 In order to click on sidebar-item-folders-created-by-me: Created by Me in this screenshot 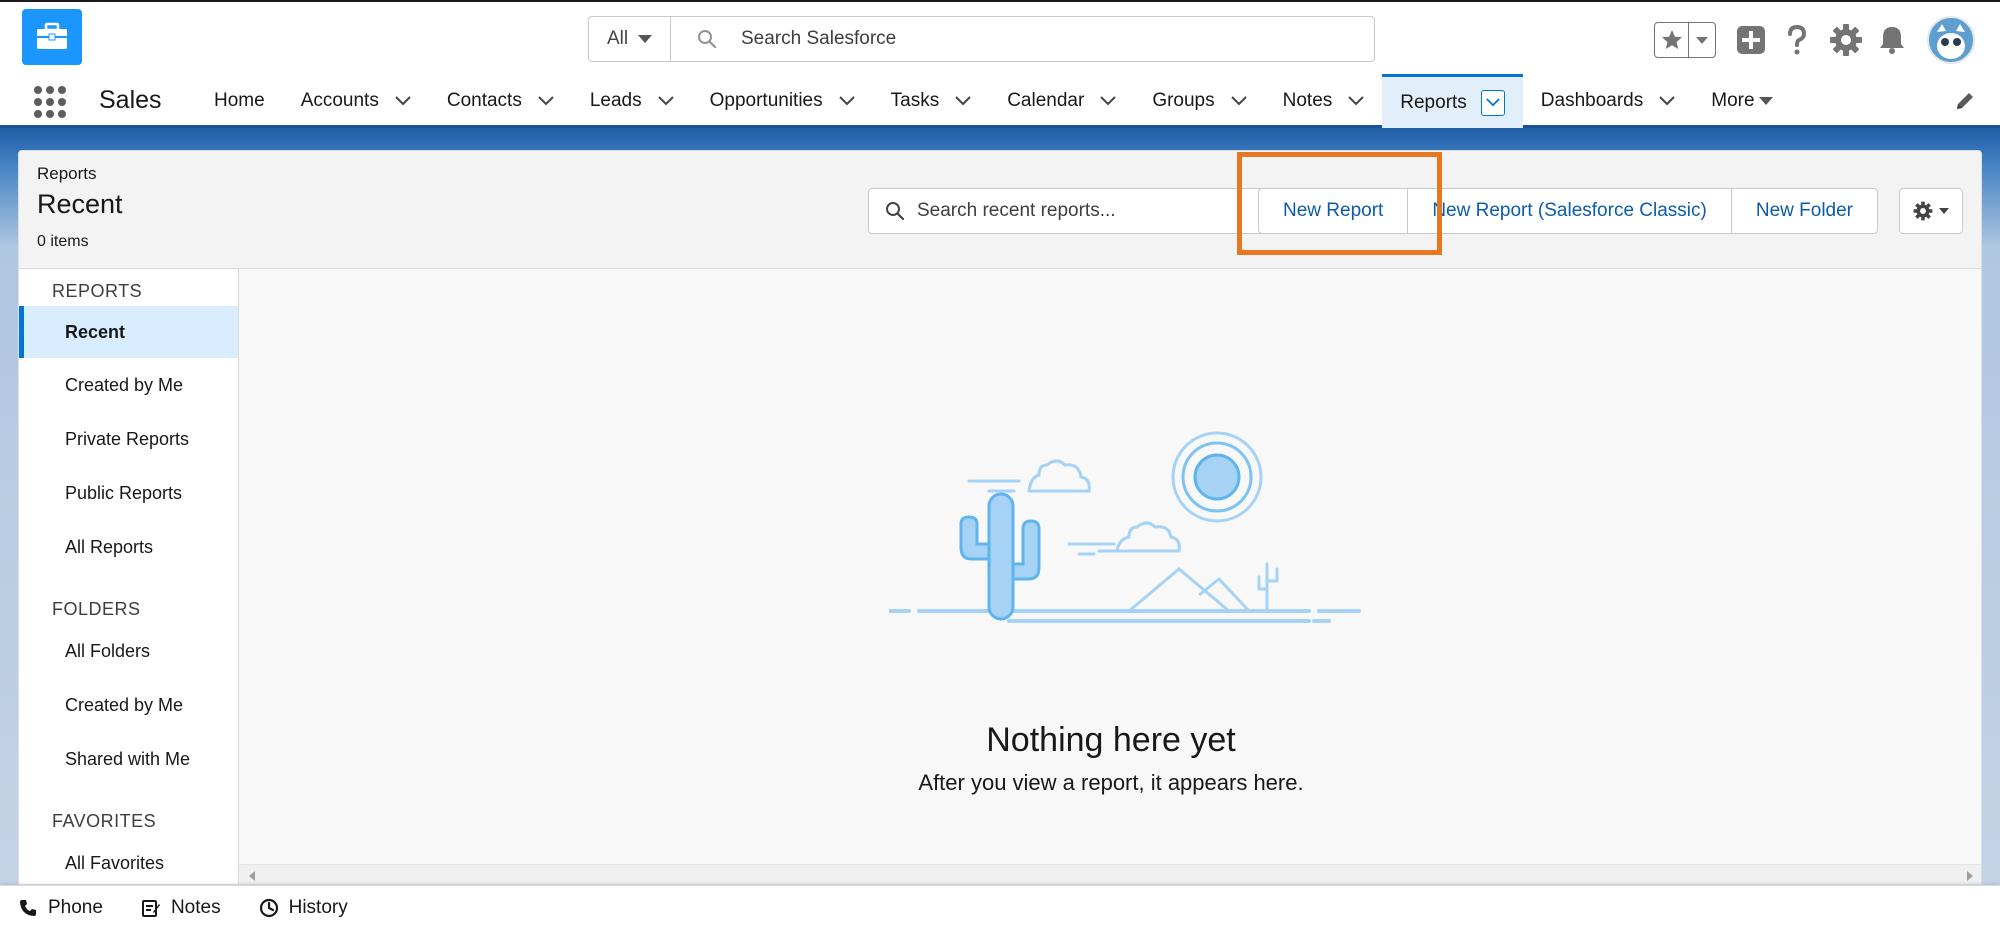, I will do `click(128, 705)`.